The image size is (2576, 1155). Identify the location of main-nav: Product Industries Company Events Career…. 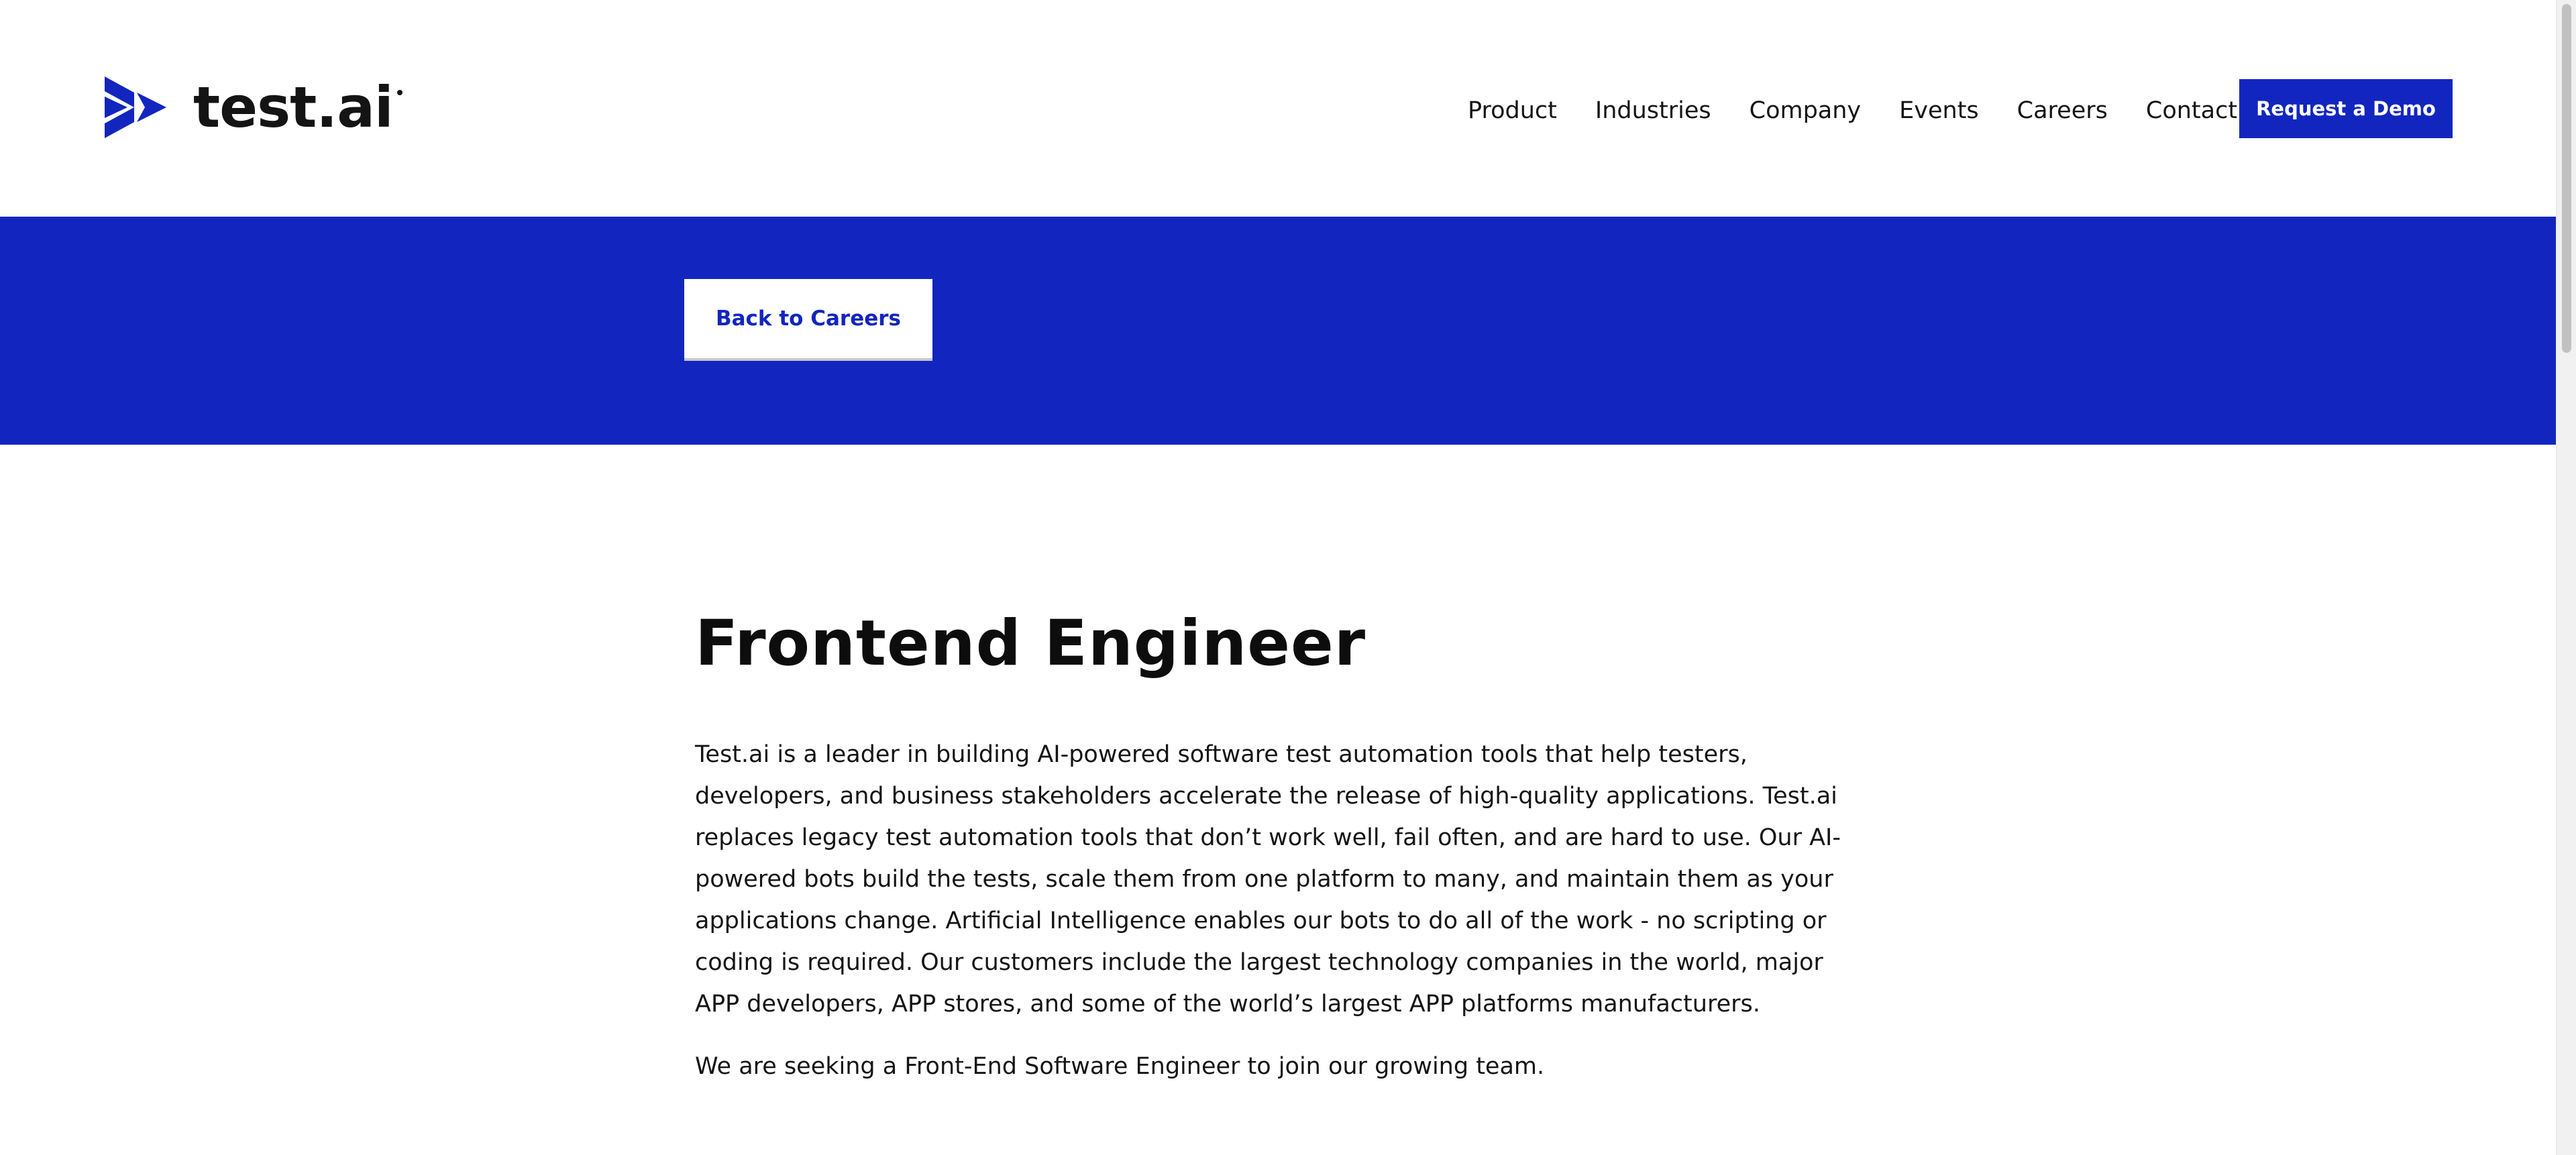
(1852, 111).